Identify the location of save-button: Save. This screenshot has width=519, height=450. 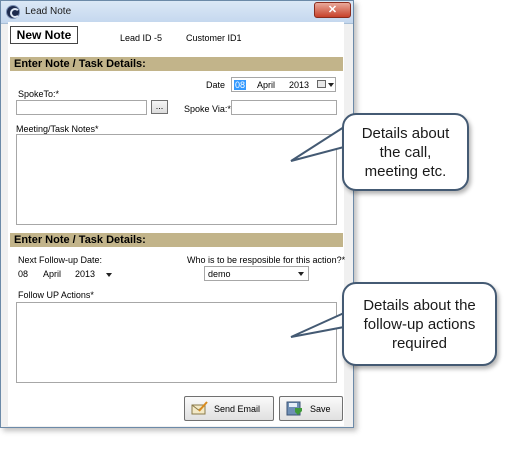
(311, 408).